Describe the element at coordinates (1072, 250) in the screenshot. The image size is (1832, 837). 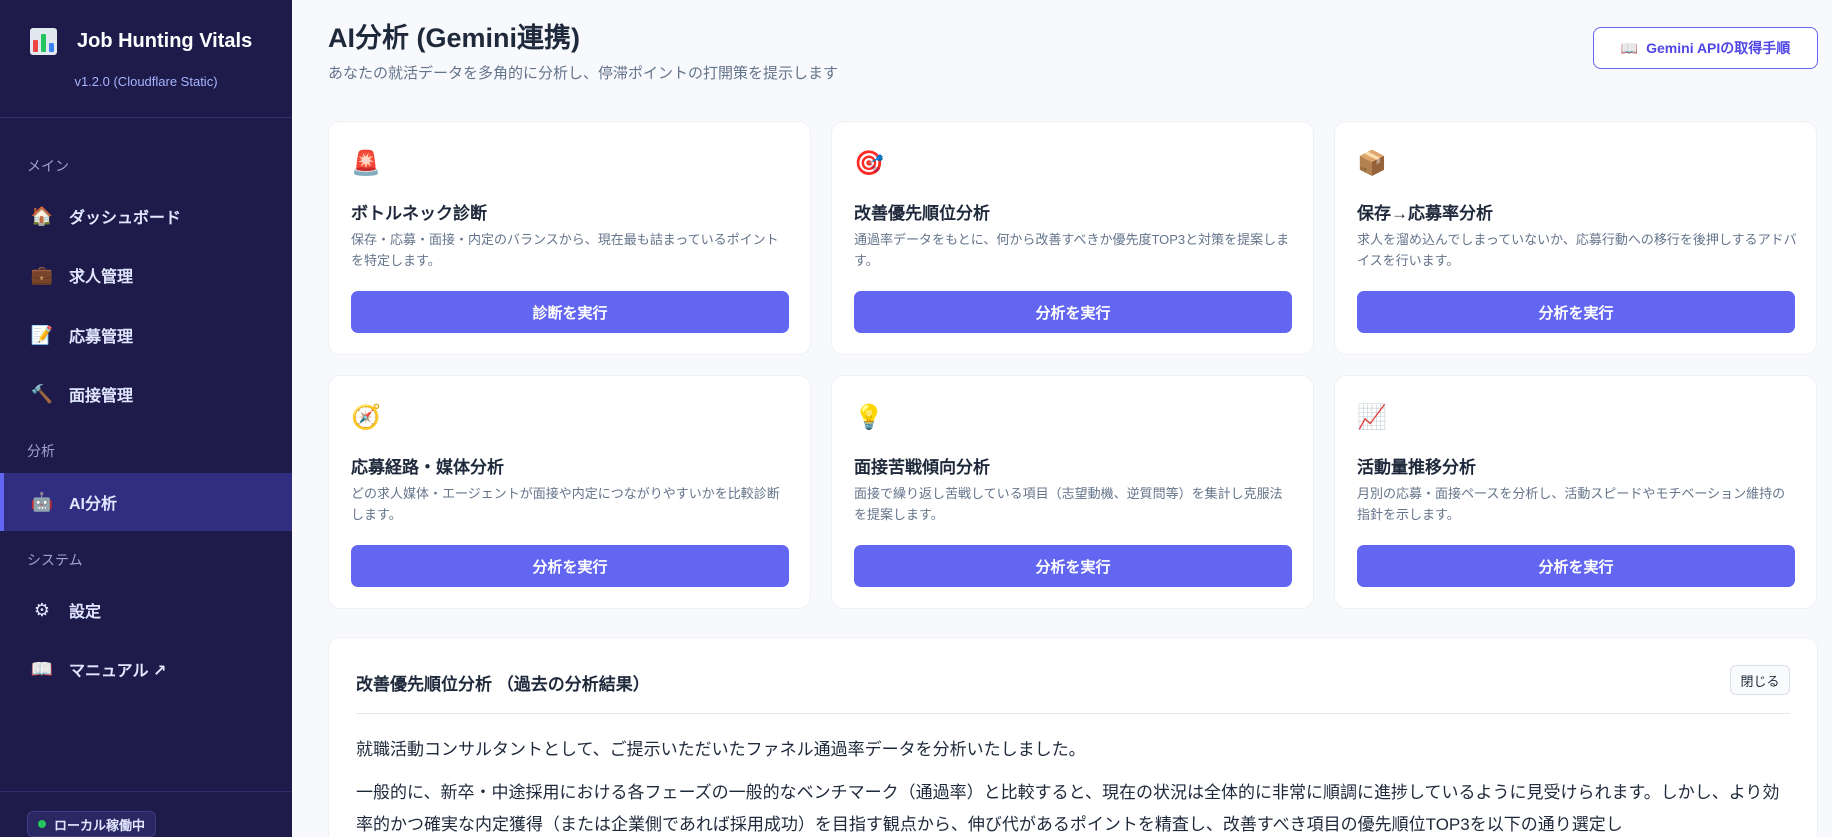
I see `card-description: 通過率データをもとに、何から改善すべきか優先度TOP3と対策を提案します。` at that location.